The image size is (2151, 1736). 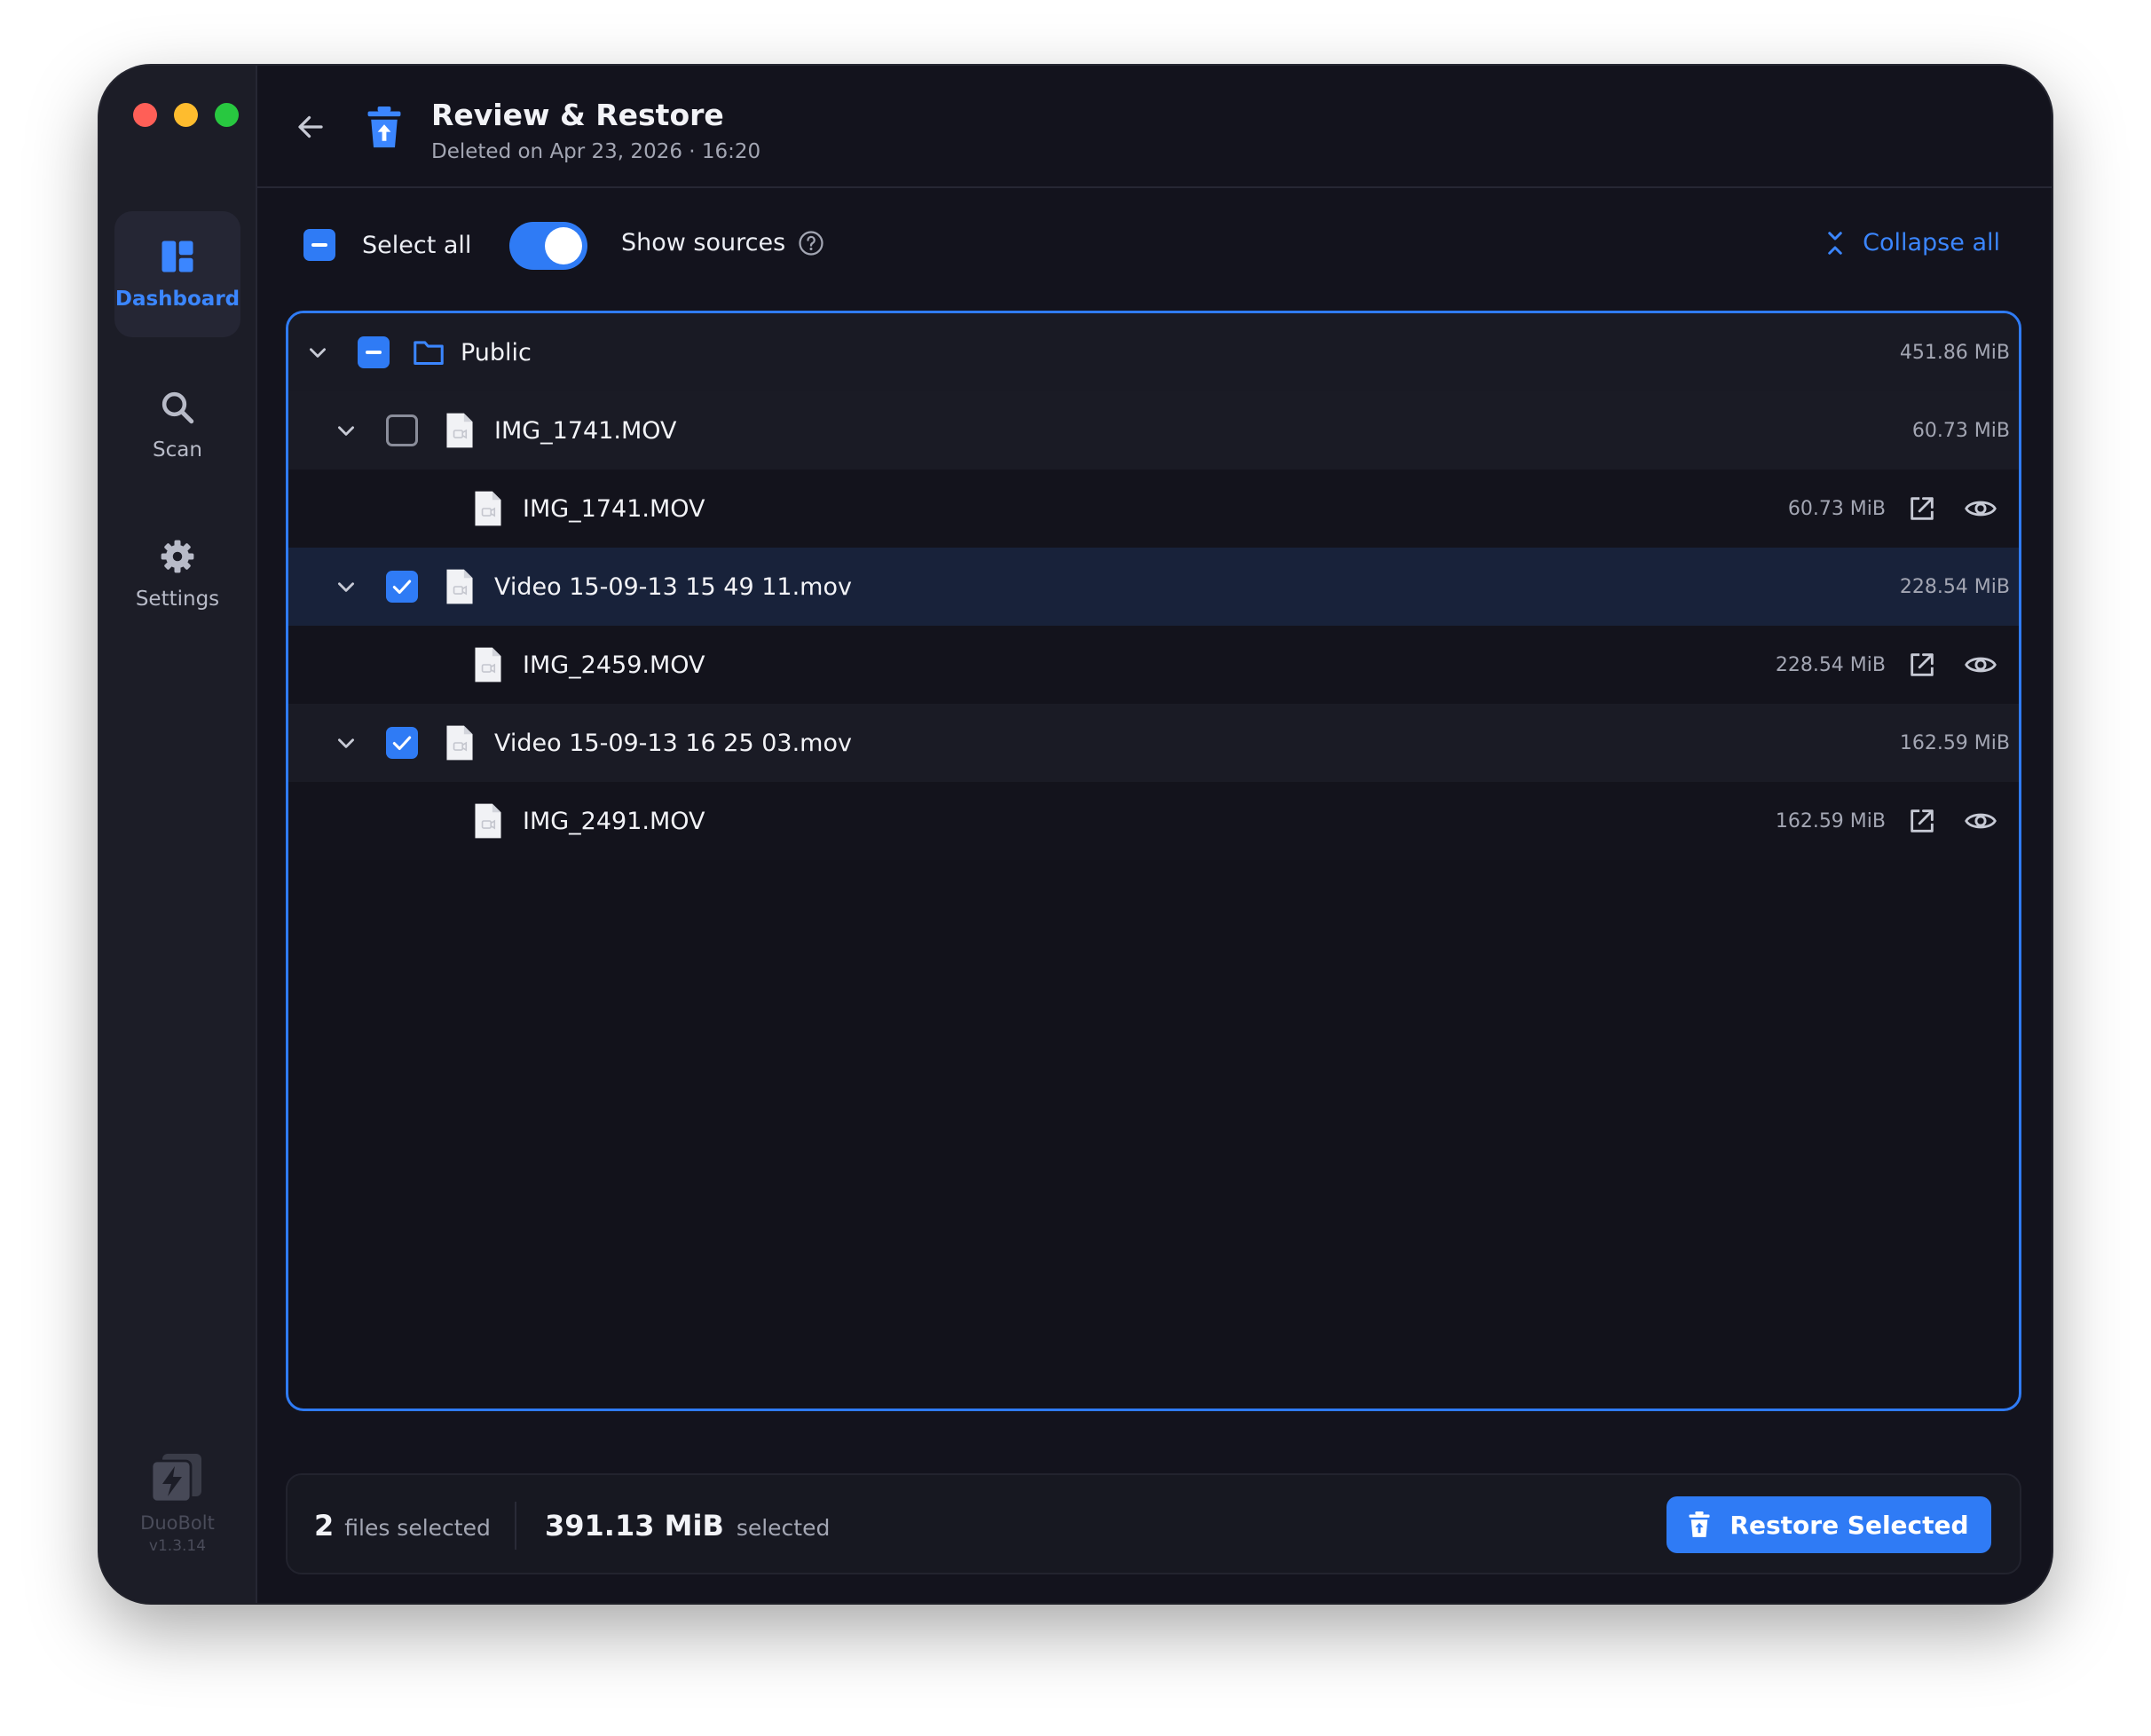 What do you see at coordinates (178, 599) in the screenshot?
I see `sidebar-item-label: Settings` at bounding box center [178, 599].